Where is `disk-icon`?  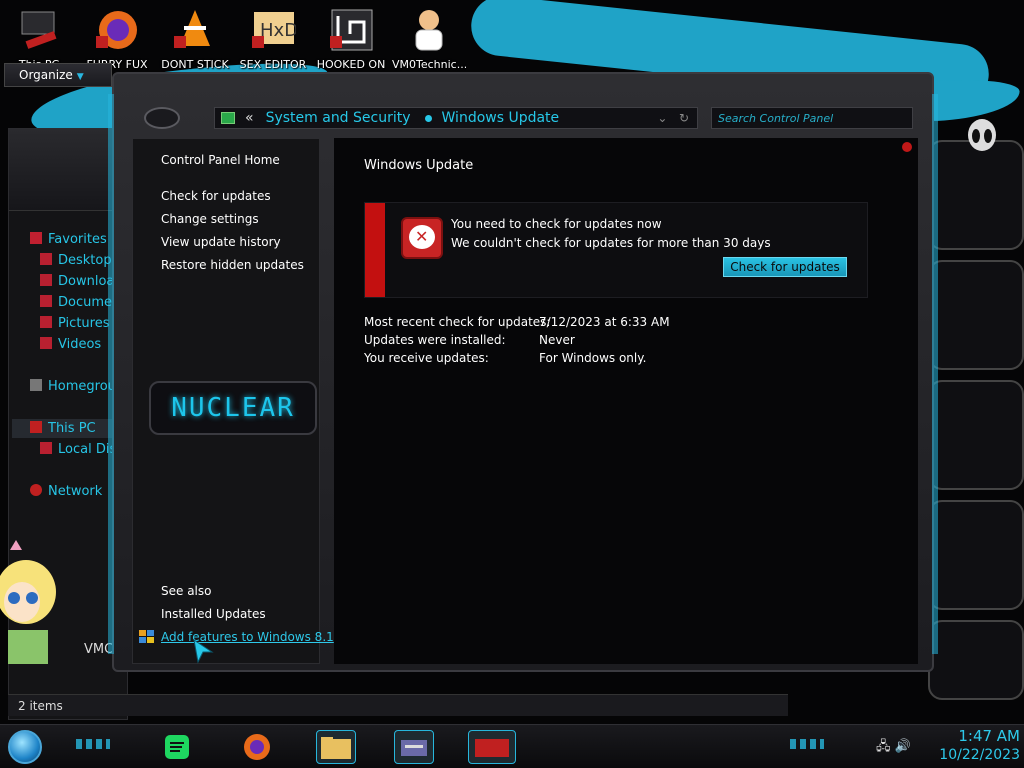
disk-icon is located at coordinates (46, 448).